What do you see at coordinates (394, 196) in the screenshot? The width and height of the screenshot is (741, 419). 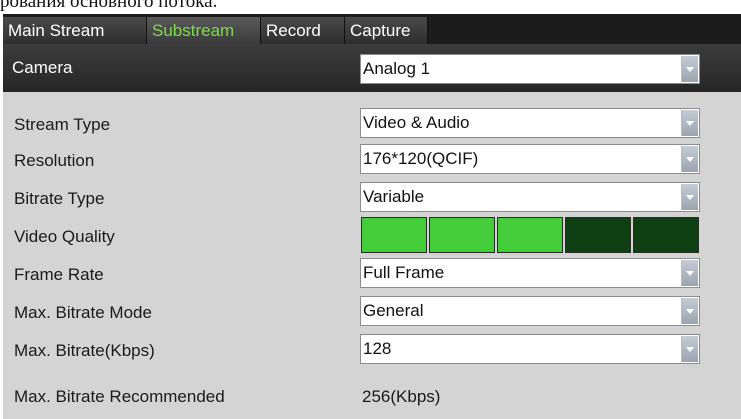 I see `bitrate-type-value: Variable` at bounding box center [394, 196].